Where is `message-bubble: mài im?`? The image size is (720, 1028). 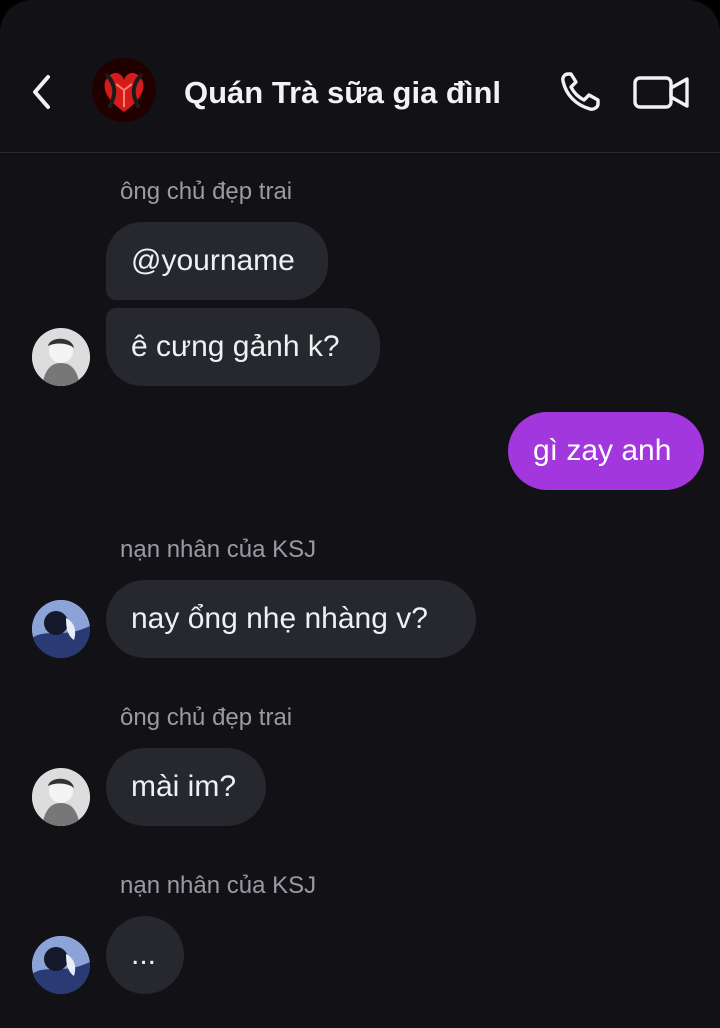
message-bubble: mài im? is located at coordinates (186, 787).